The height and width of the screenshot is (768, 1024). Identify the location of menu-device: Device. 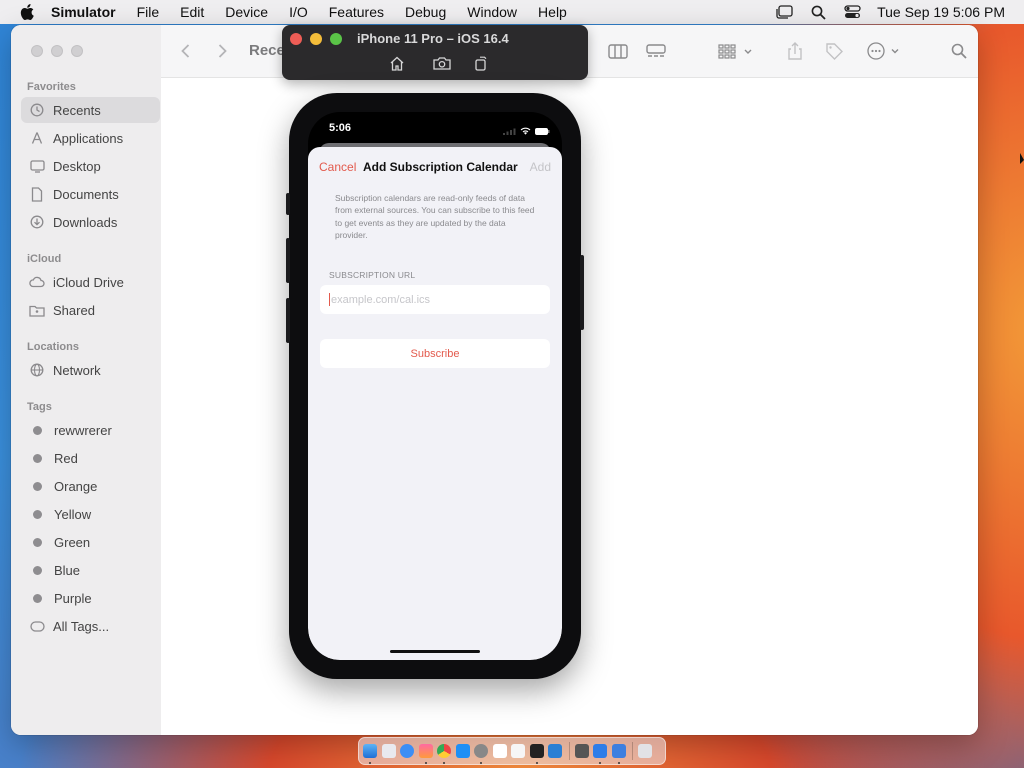
(246, 12).